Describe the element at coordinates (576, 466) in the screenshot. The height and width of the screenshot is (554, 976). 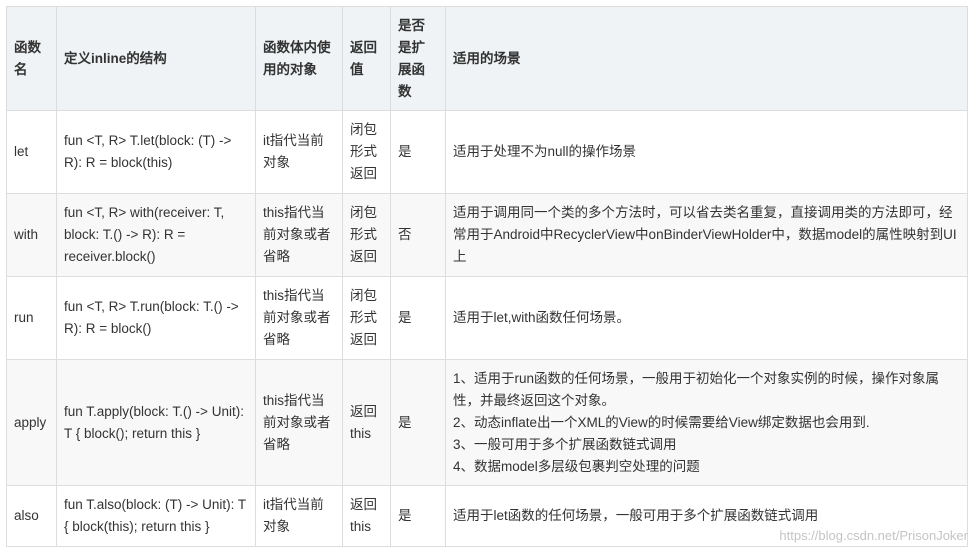
I see `scenario-line: 4、数据model多层级包裹判空处理的问题` at that location.